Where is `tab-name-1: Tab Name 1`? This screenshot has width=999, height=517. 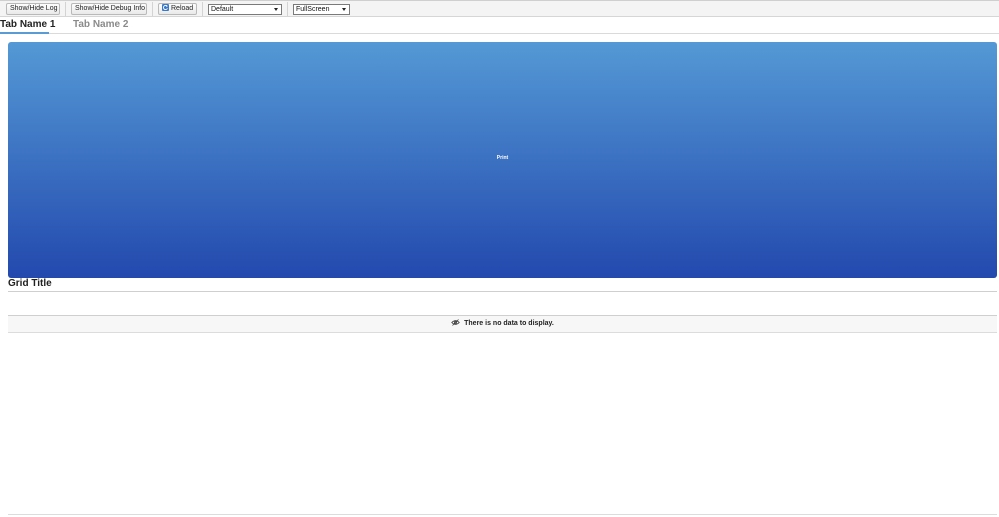
tab-name-1: Tab Name 1 is located at coordinates (27, 25).